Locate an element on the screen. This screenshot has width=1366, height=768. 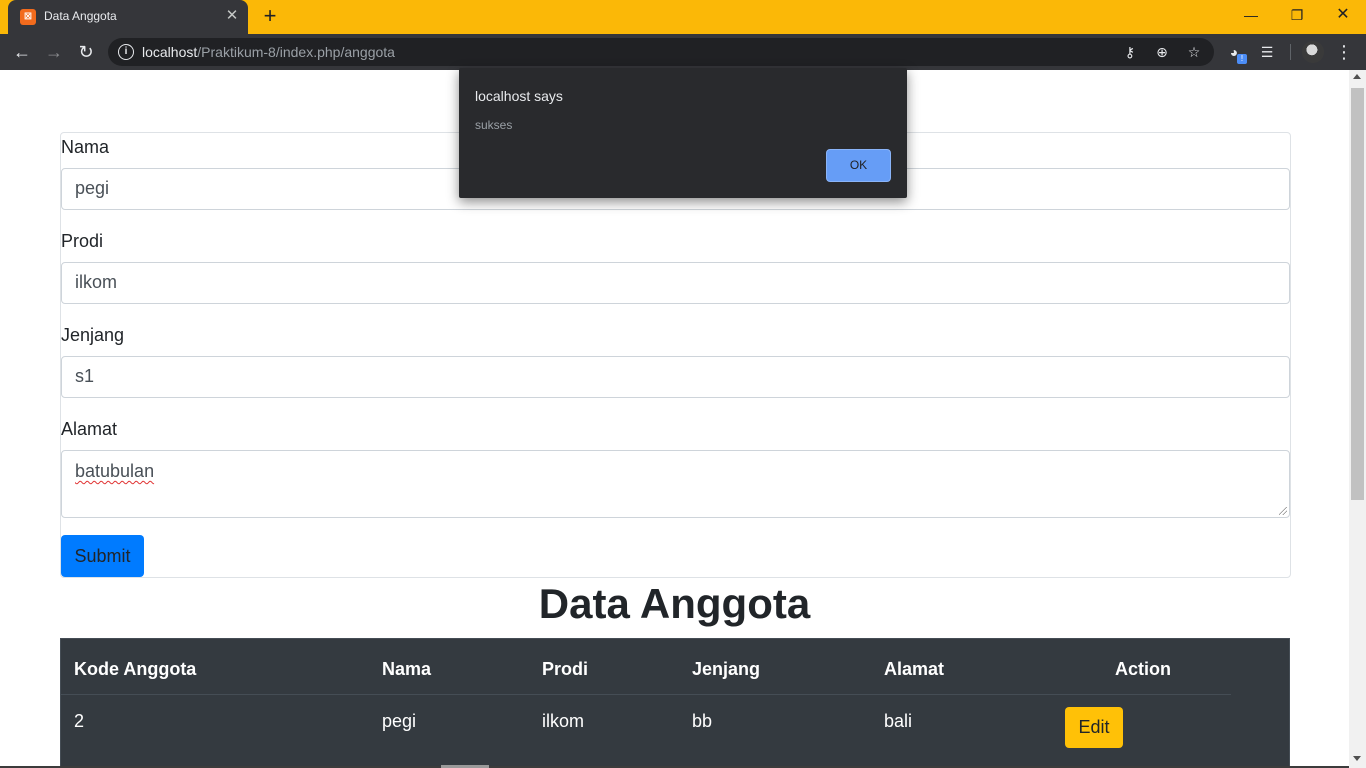
star-icon: ☆ is located at coordinates (1194, 52).